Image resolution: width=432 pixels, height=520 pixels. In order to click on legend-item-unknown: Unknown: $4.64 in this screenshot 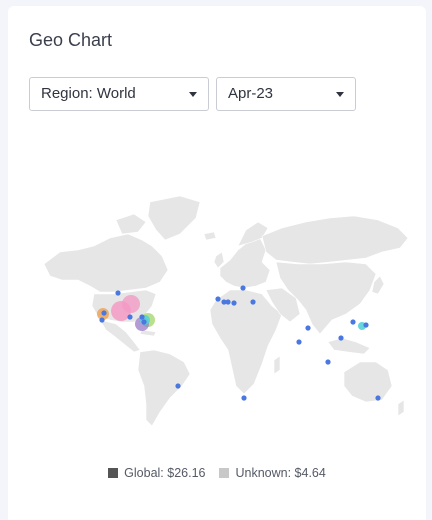, I will do `click(272, 473)`.